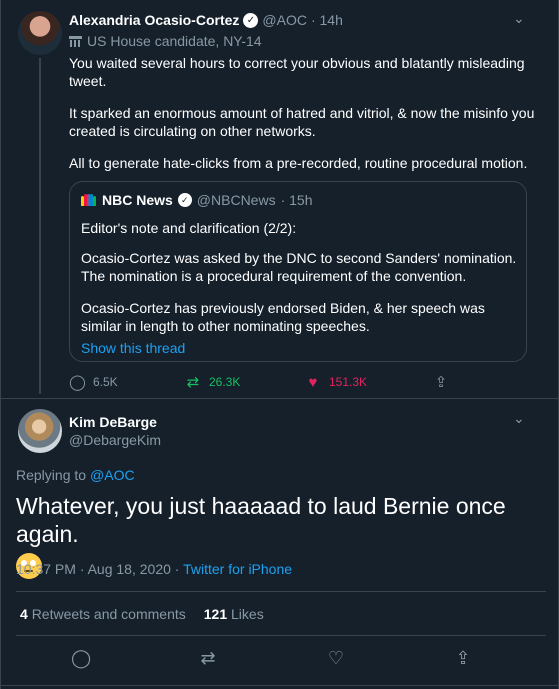 Image resolution: width=559 pixels, height=689 pixels. Describe the element at coordinates (301, 348) in the screenshot. I see `show-thread-link: Show this thread` at that location.